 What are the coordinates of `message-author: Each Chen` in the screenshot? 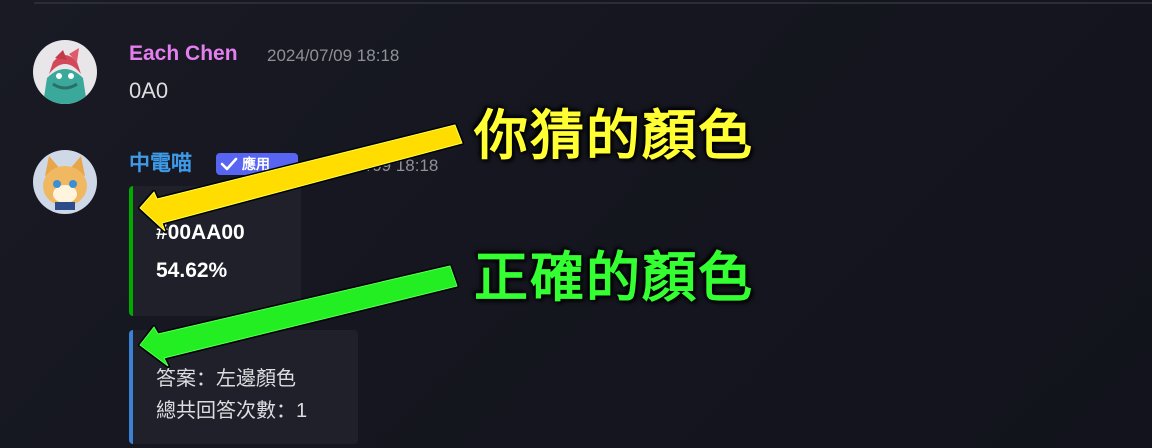 It's located at (183, 54).